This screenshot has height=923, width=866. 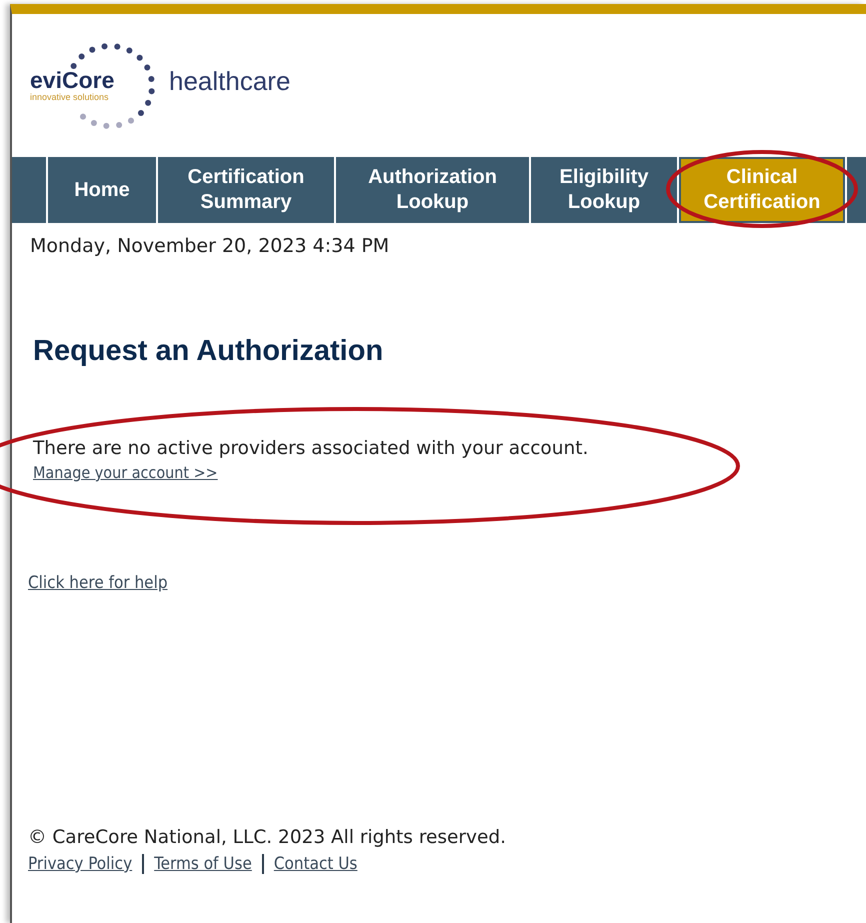 What do you see at coordinates (70, 97) in the screenshot?
I see `logo-tagline: innovative solutions` at bounding box center [70, 97].